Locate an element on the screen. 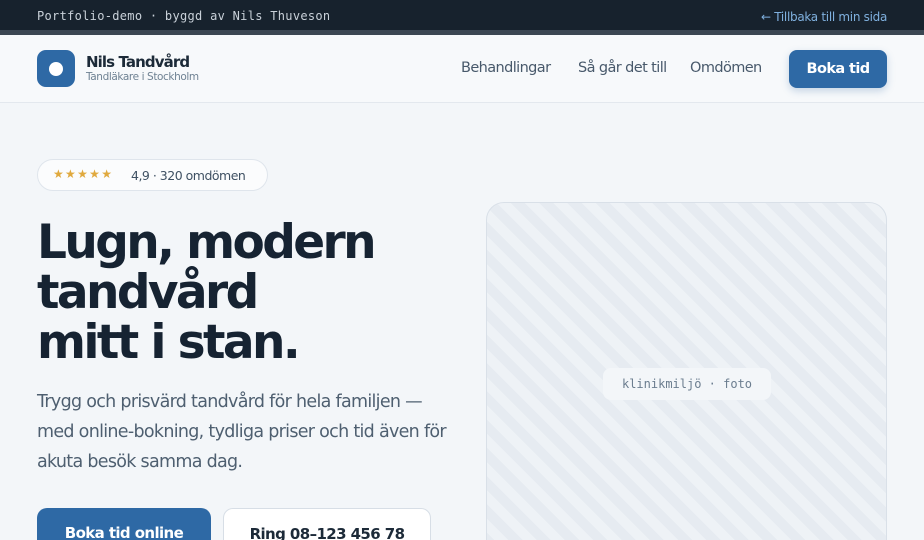 The image size is (924, 540). logo-dot is located at coordinates (56, 69).